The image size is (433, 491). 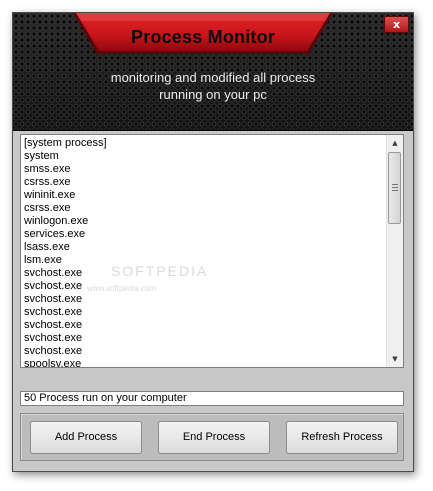 I want to click on list-item: spoolsv.exe, so click(x=204, y=362).